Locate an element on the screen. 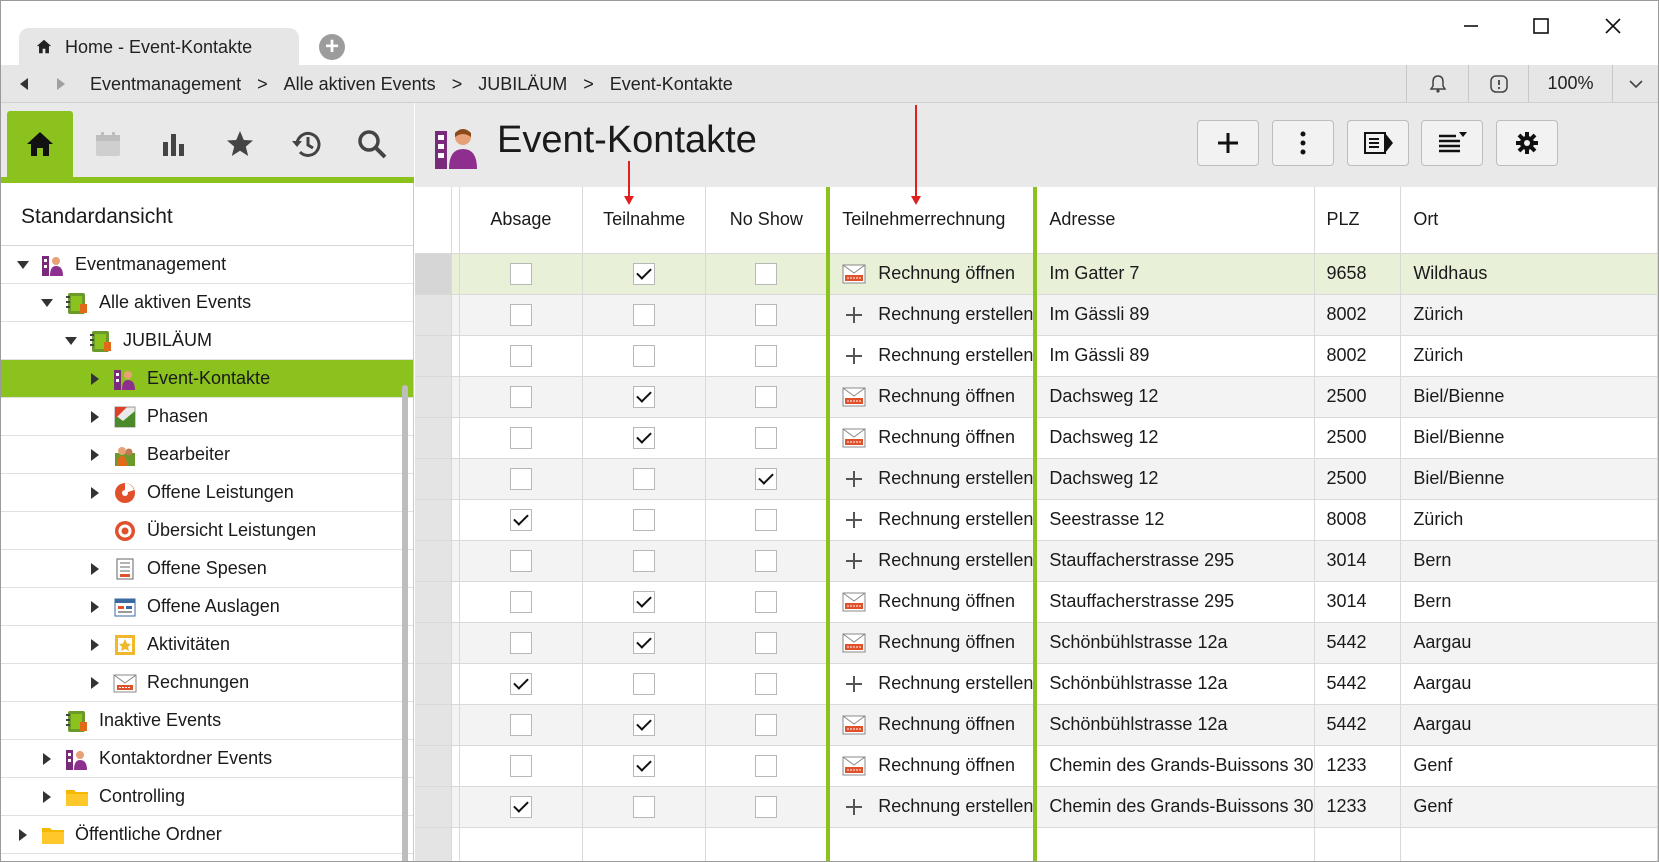 Image resolution: width=1659 pixels, height=862 pixels. sidebar-home-button is located at coordinates (40, 144).